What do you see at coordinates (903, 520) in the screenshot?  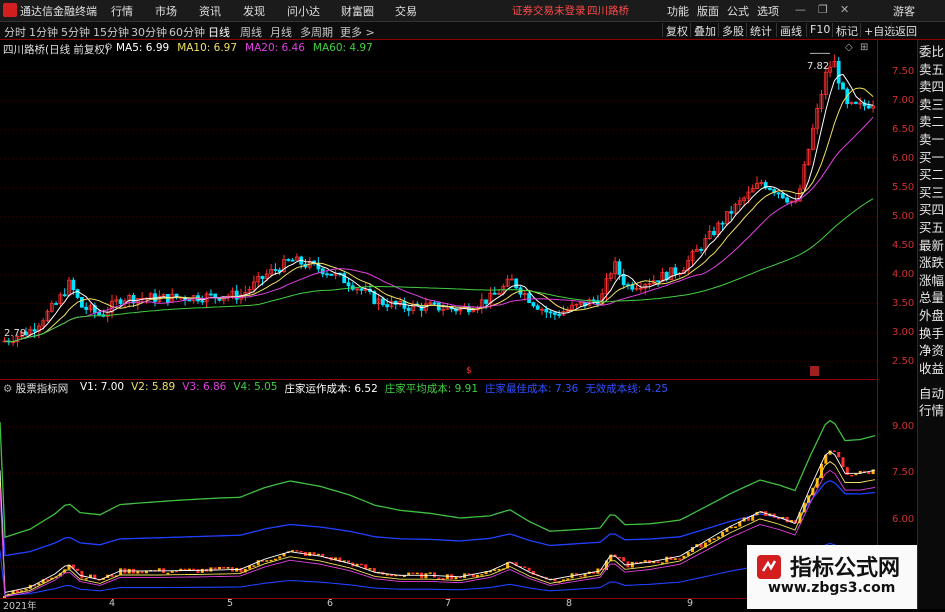 I see `sub-y-tick-2: 6.00` at bounding box center [903, 520].